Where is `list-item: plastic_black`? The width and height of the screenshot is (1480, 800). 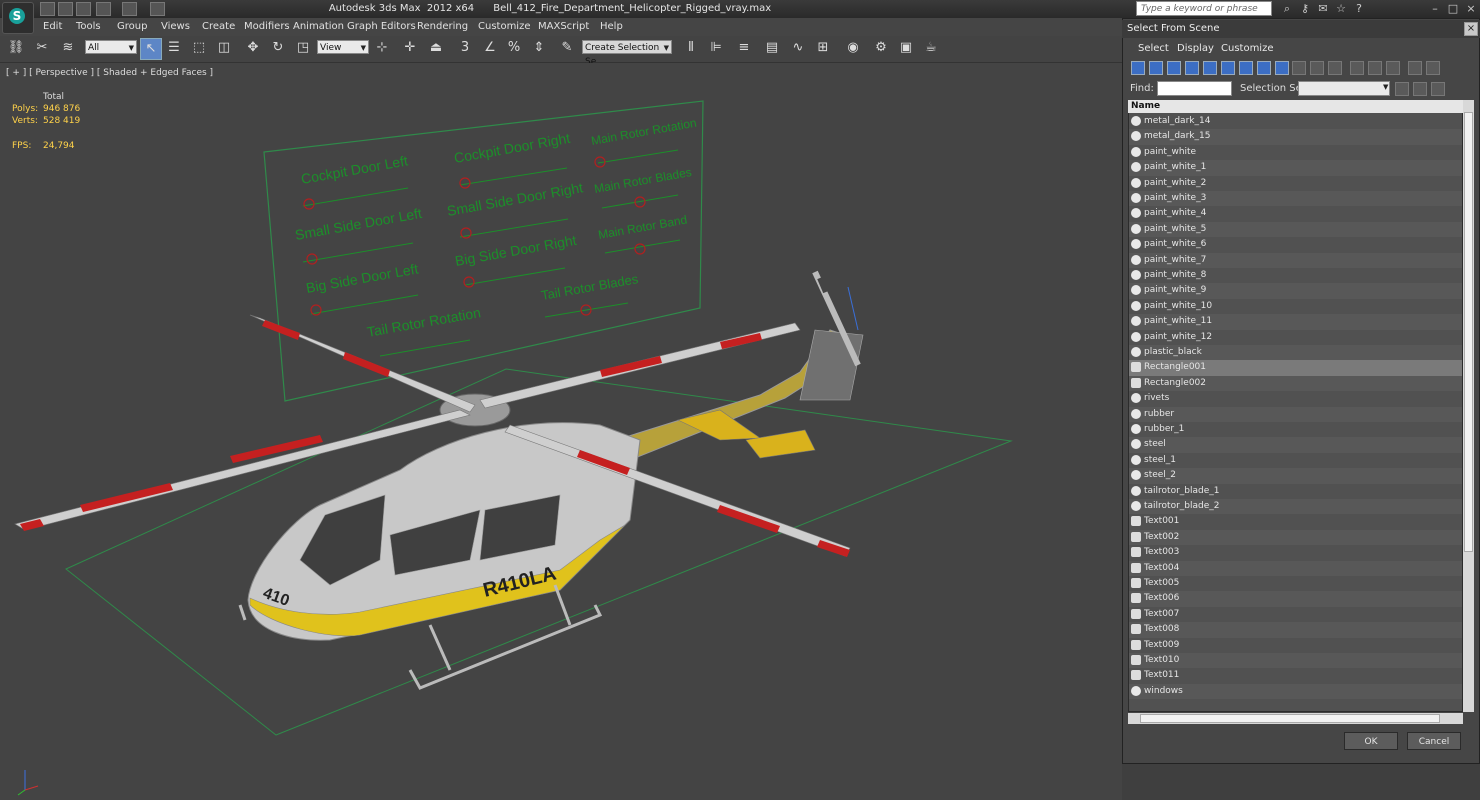
list-item: plastic_black is located at coordinates (1295, 353).